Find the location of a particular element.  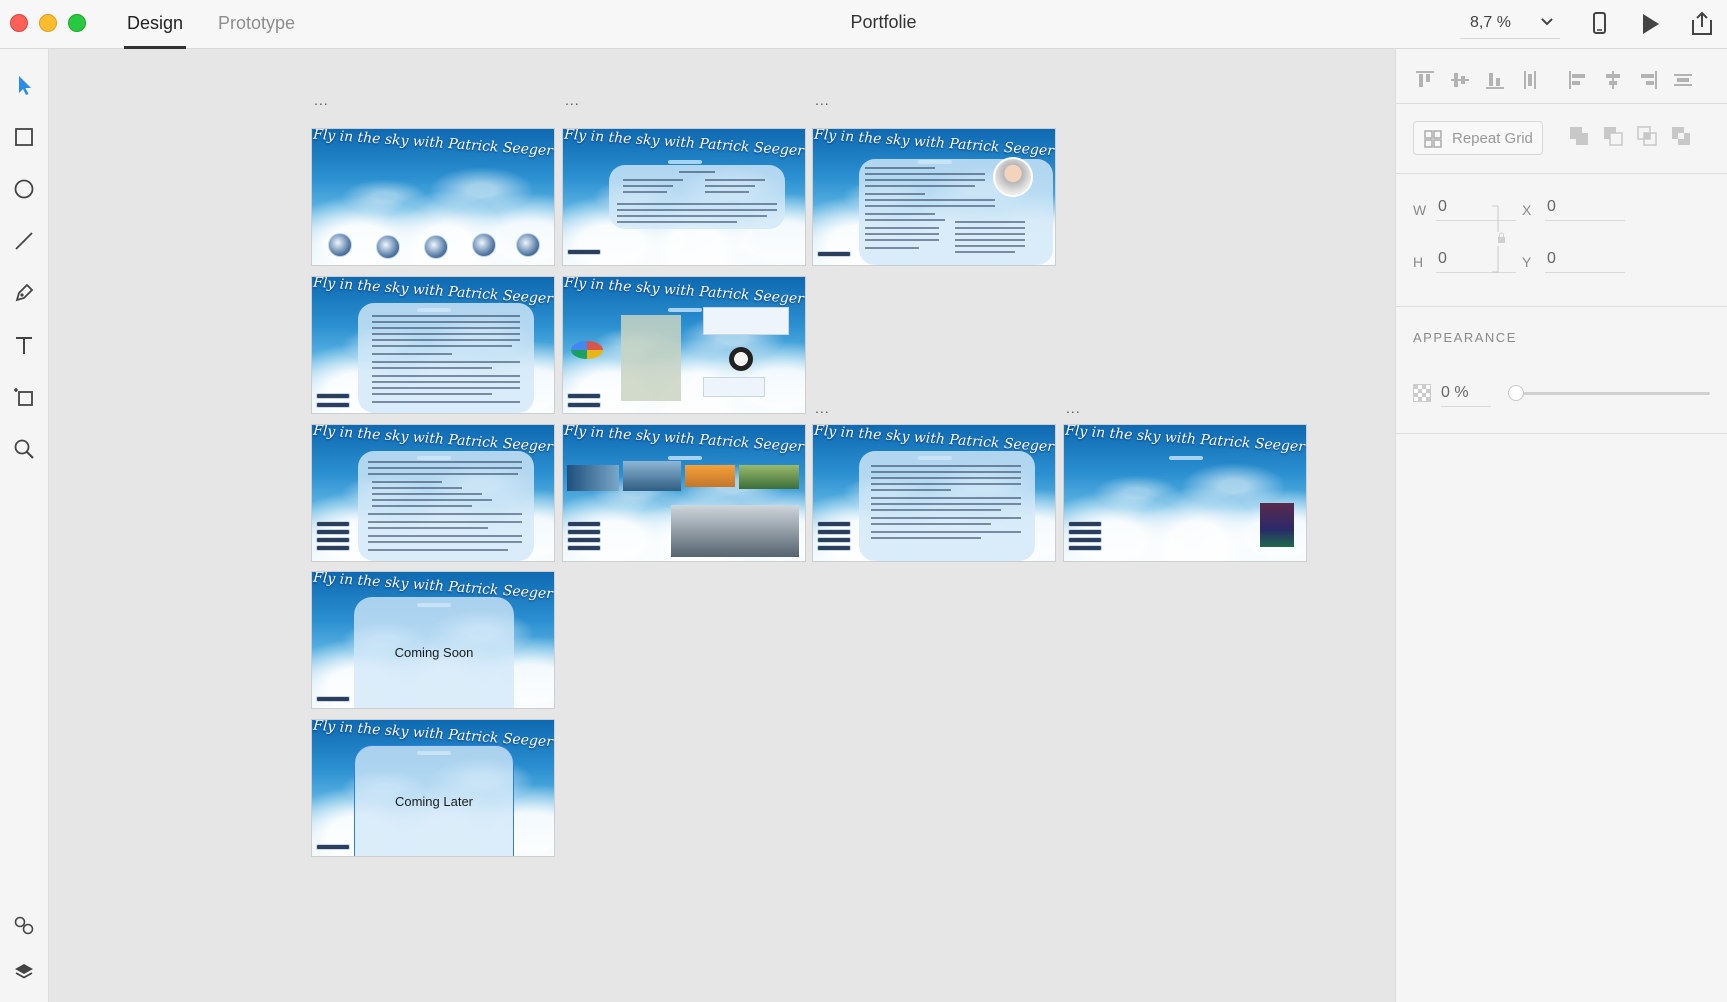

whiteboard-photo is located at coordinates (651, 358).